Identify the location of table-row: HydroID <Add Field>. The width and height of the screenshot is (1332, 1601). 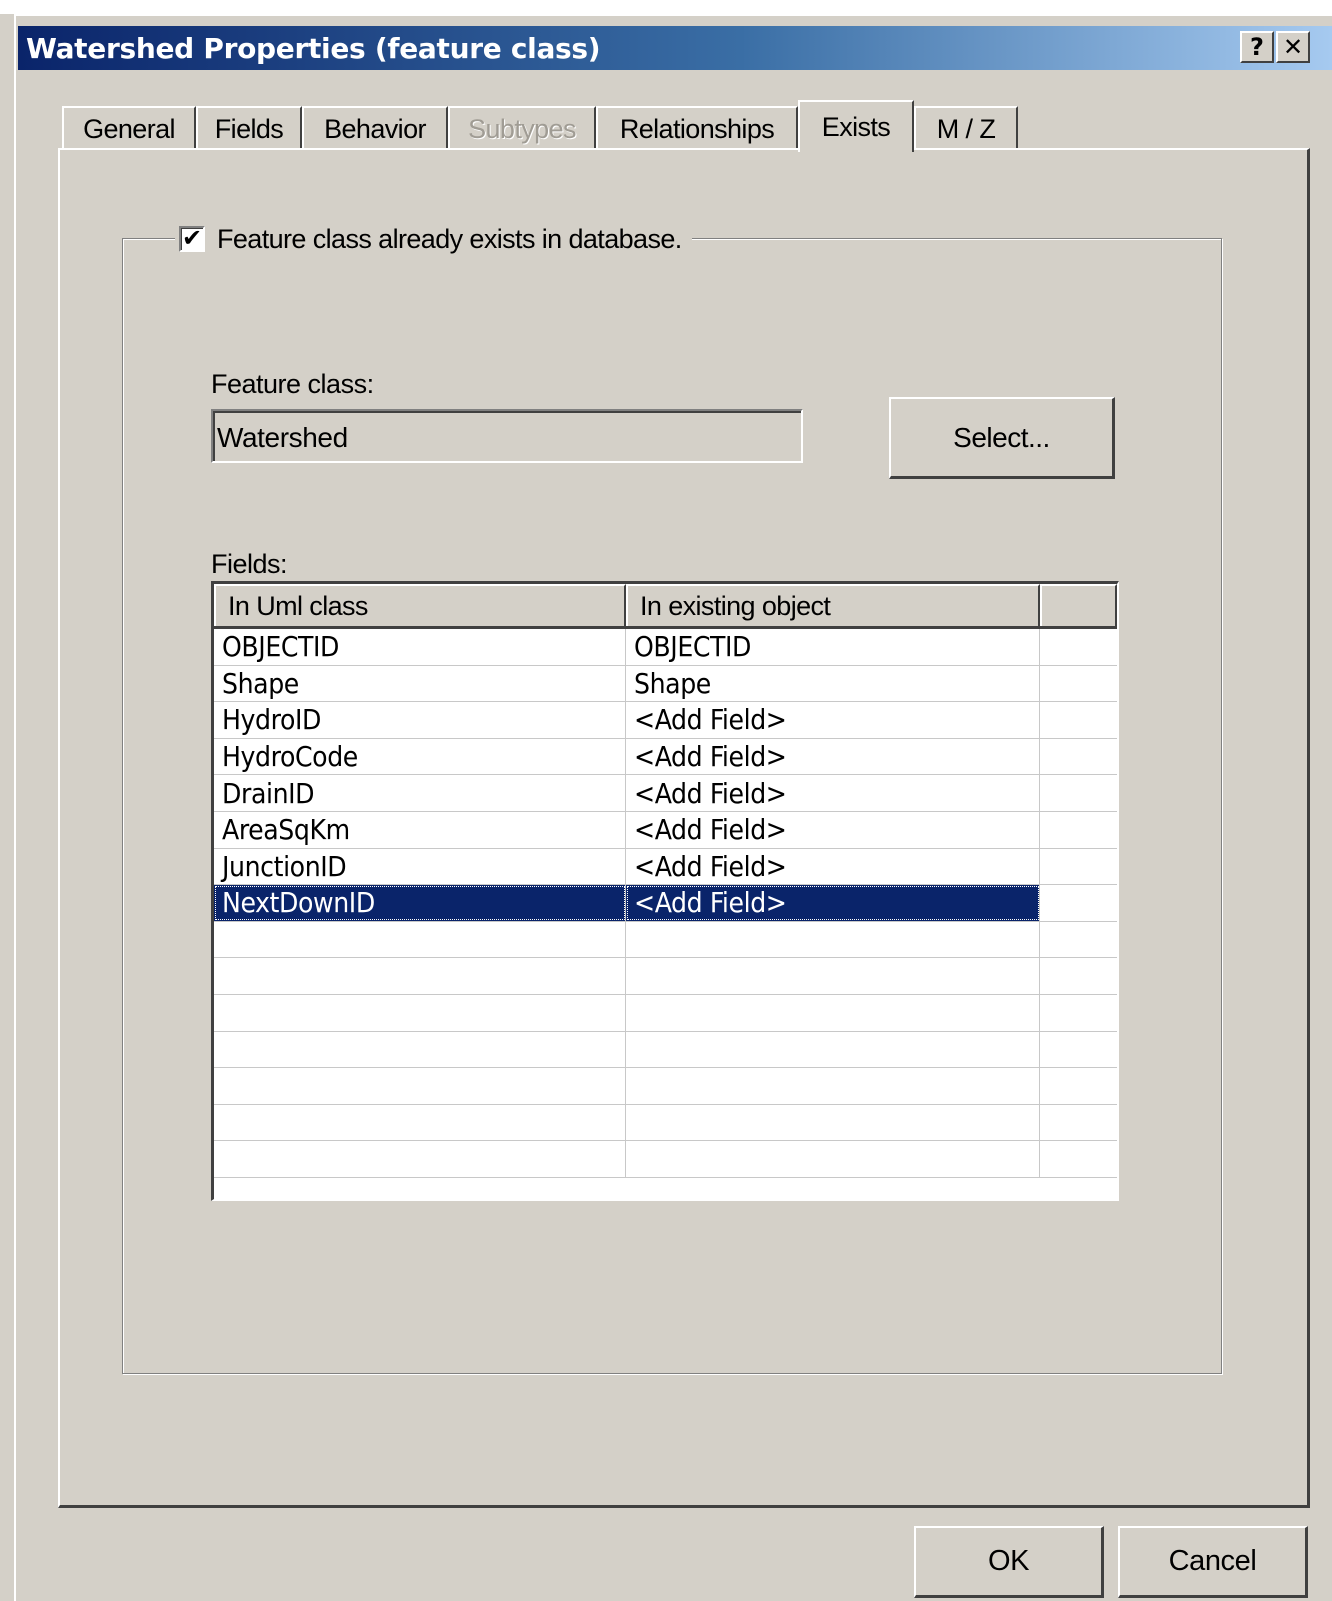
(665, 720).